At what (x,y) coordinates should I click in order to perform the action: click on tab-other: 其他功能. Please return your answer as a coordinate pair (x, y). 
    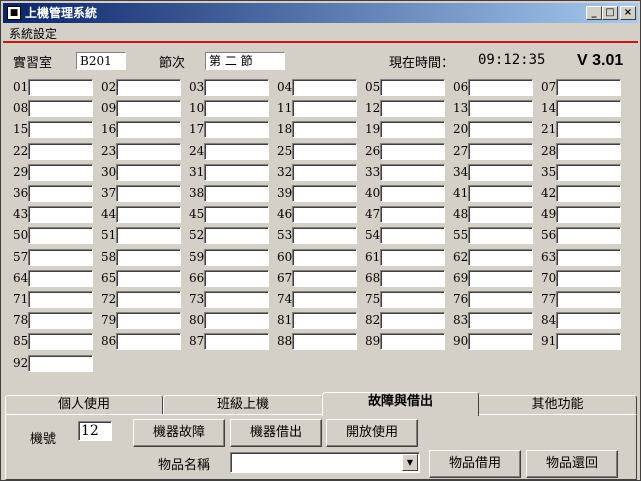
    Looking at the image, I should click on (557, 405).